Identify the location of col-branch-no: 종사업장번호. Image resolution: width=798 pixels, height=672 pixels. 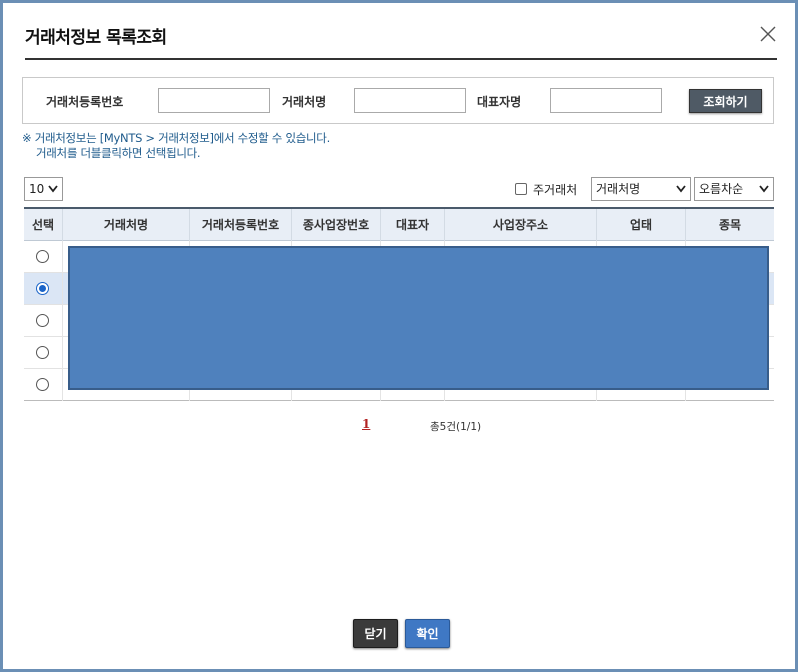
(335, 225).